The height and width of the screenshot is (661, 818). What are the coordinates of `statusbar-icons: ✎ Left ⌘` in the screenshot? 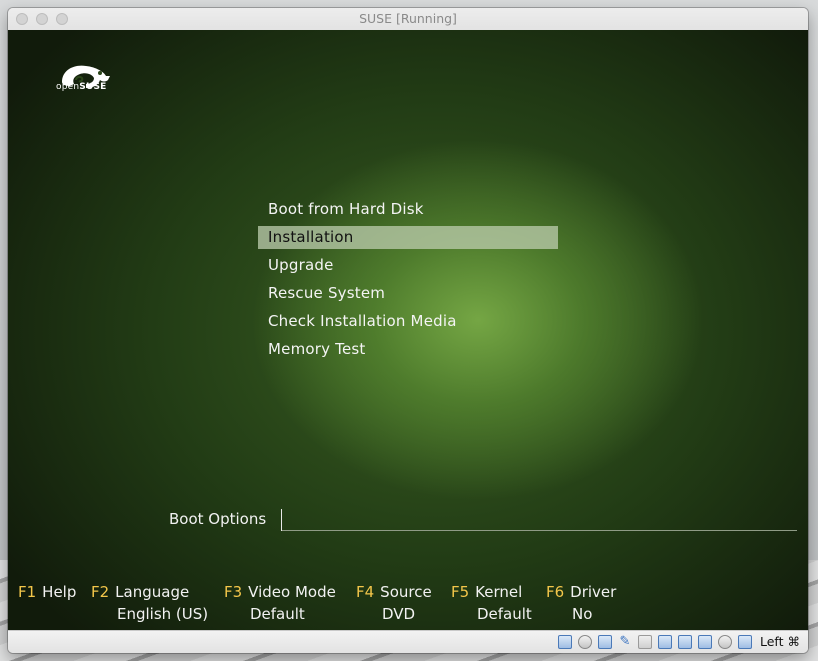 It's located at (676, 641).